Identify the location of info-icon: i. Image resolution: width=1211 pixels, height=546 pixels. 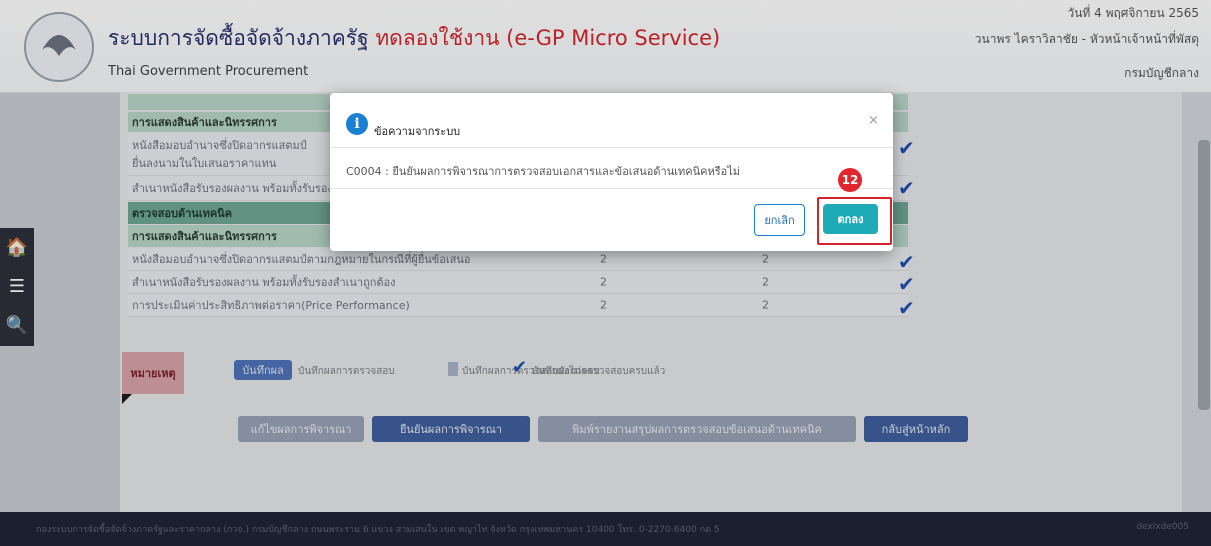
(357, 124).